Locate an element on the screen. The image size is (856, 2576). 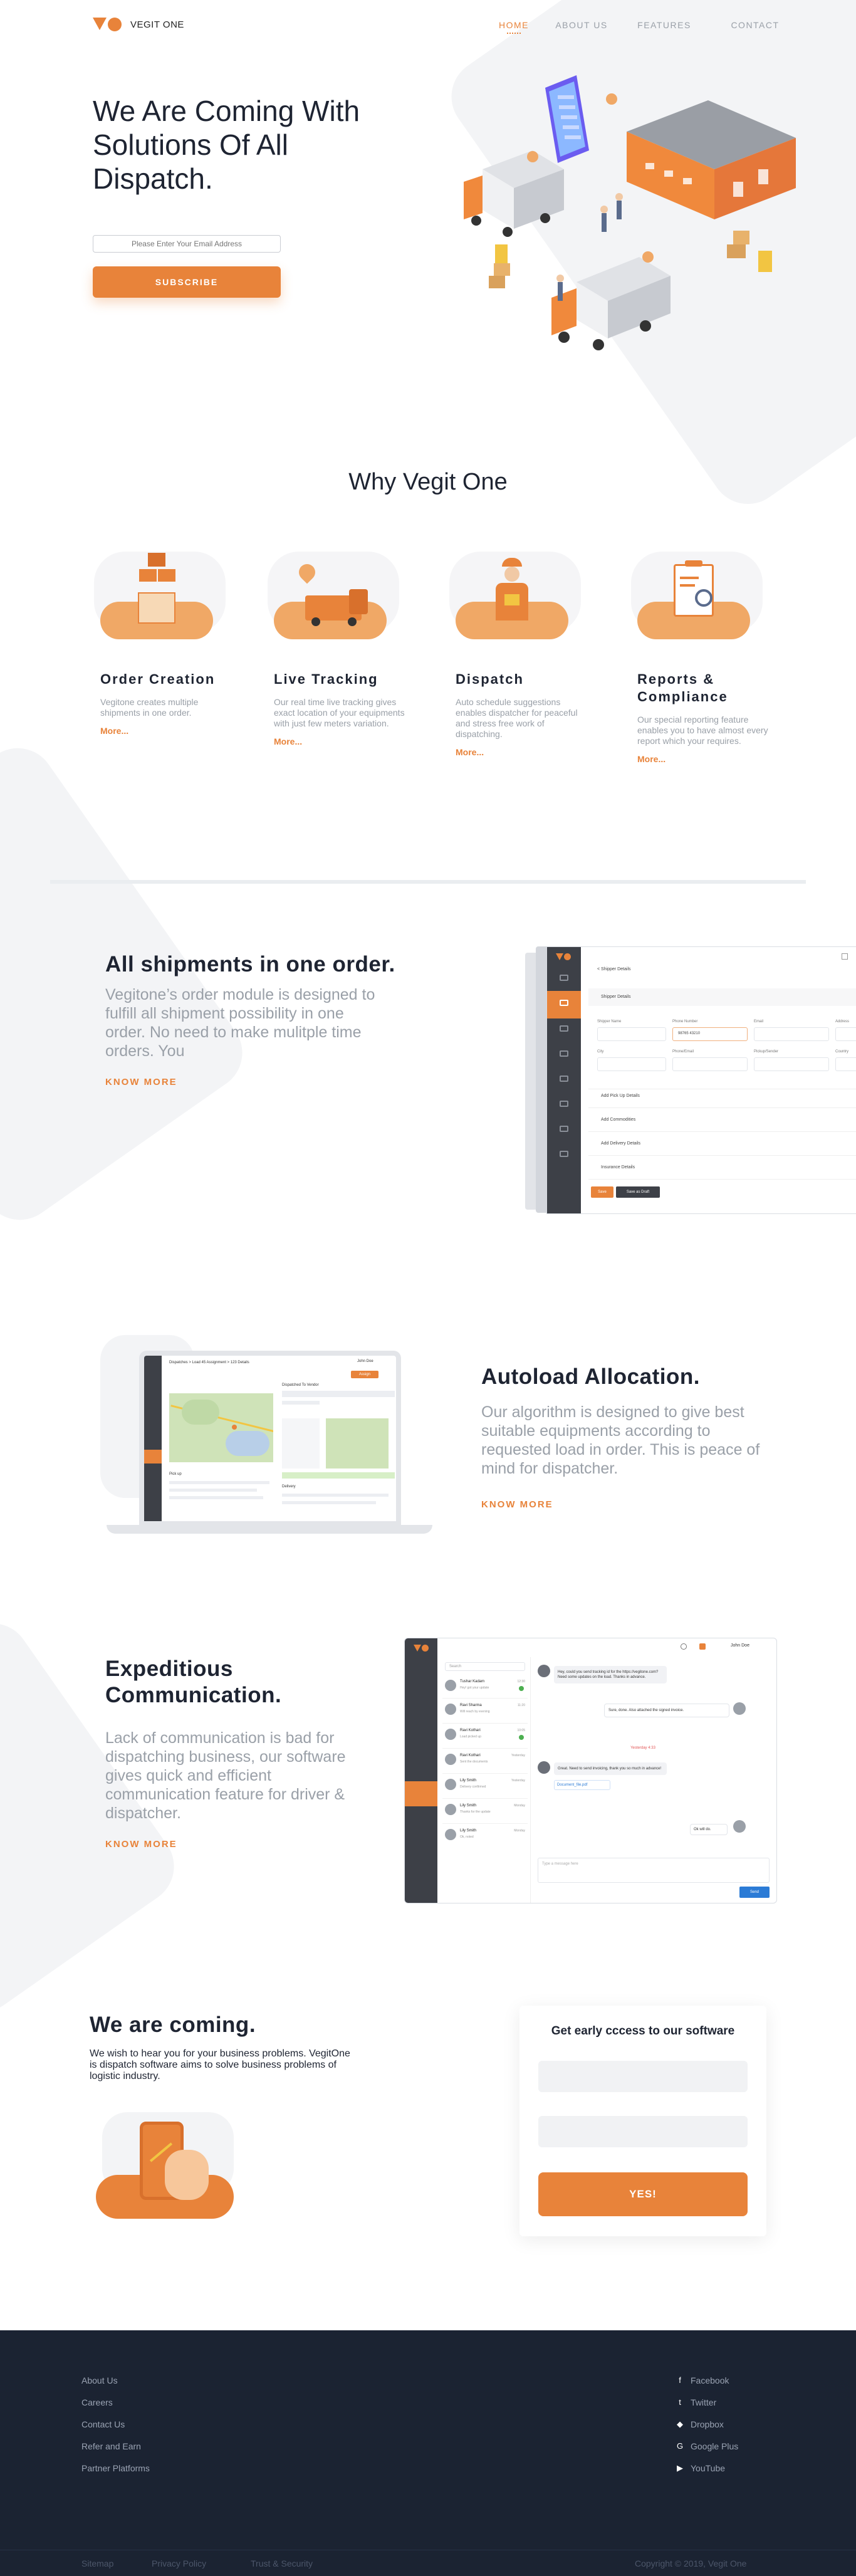
footer-trust: Trust & Security is located at coordinates (282, 2563).